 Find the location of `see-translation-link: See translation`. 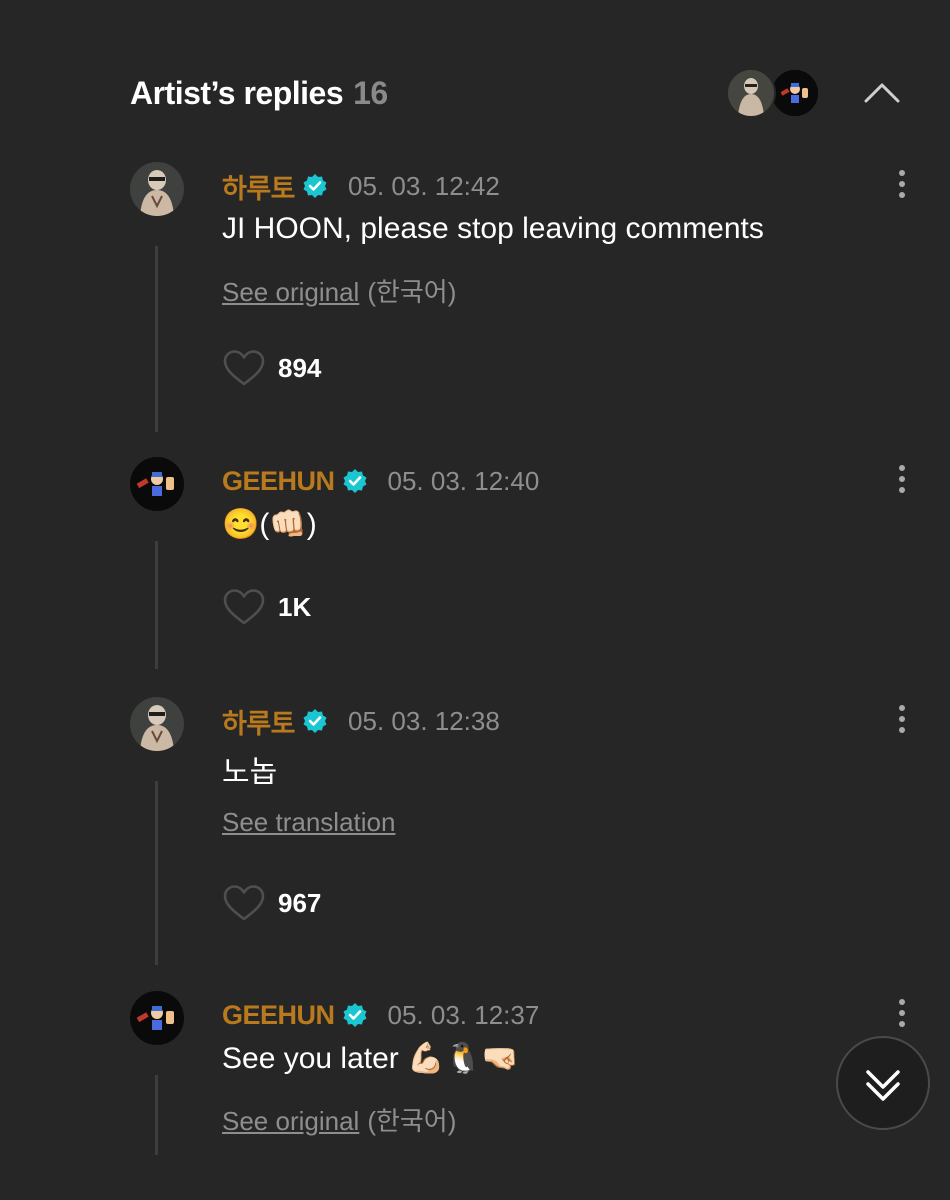

see-translation-link: See translation is located at coordinates (308, 822).